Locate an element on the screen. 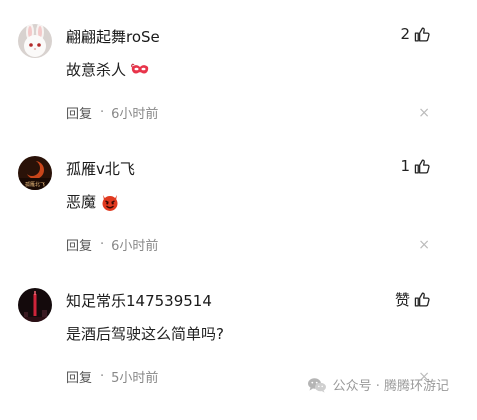  like-button: 1 is located at coordinates (415, 166).